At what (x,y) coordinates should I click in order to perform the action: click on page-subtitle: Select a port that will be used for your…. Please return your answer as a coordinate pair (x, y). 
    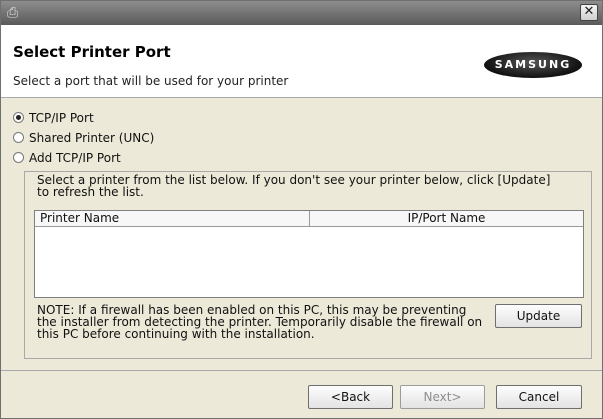
    Looking at the image, I should click on (151, 81).